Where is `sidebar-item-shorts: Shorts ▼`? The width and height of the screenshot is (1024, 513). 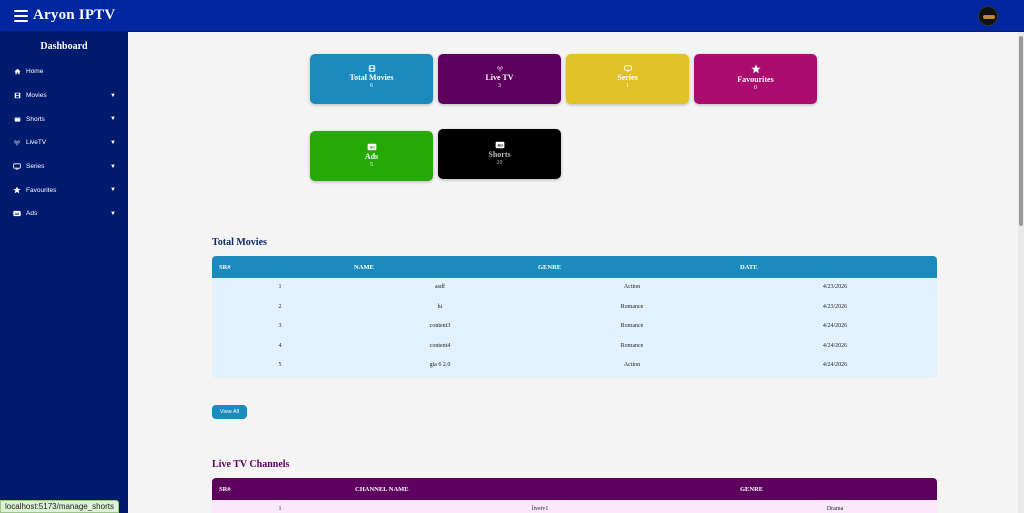 sidebar-item-shorts: Shorts ▼ is located at coordinates (64, 119).